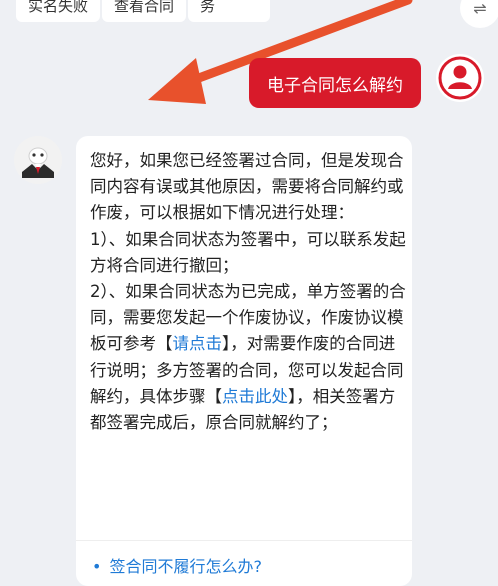 This screenshot has width=498, height=586. What do you see at coordinates (255, 396) in the screenshot?
I see `steps-link: 点击此处` at bounding box center [255, 396].